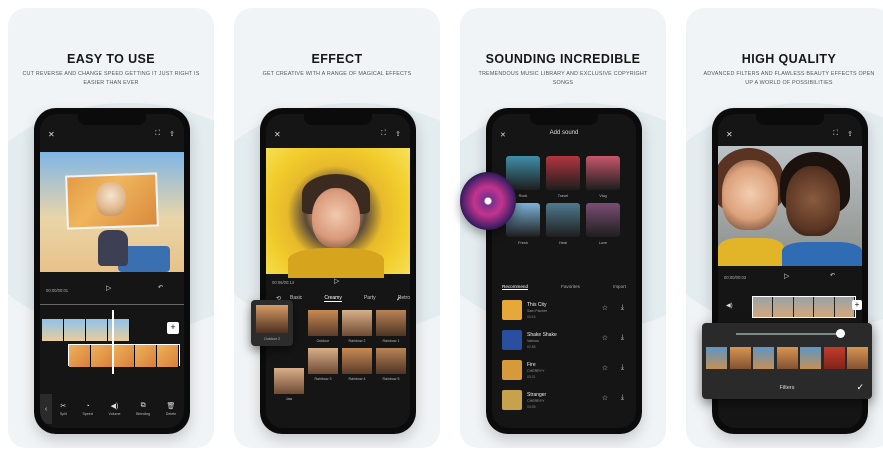 The image size is (883, 453). I want to click on song-row: Stranger CHERRYY 03:05 ☆ ⤓, so click(565, 402).